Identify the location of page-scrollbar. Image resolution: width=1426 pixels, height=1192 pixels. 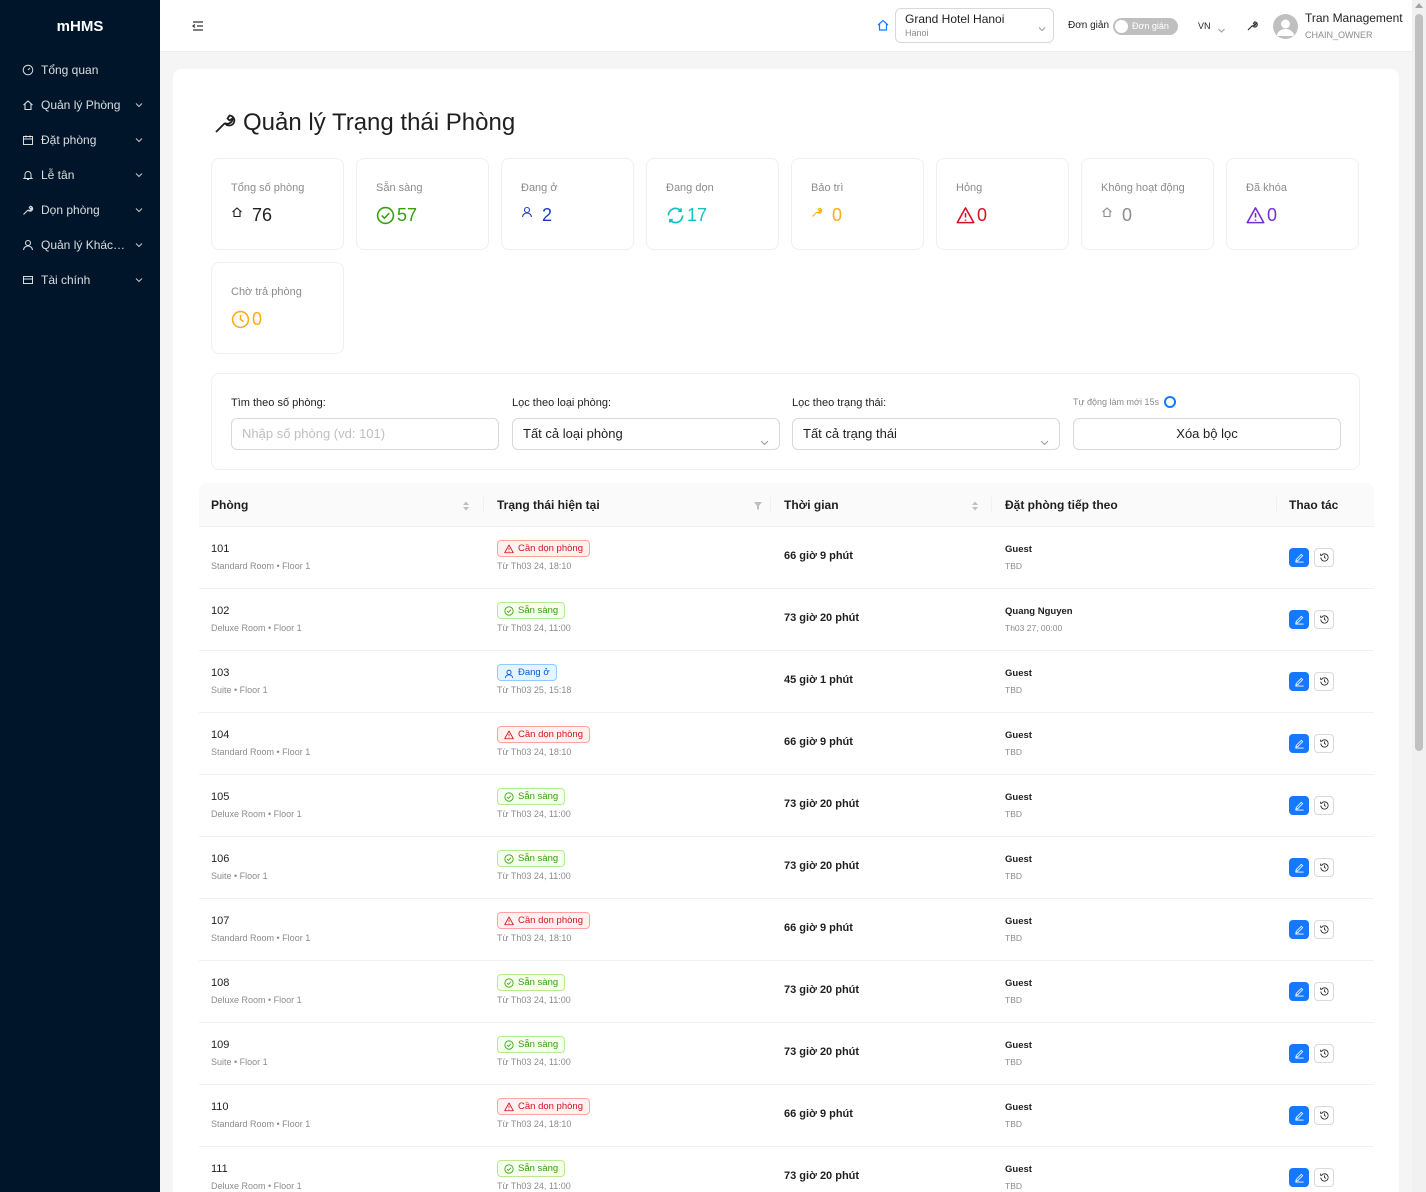
(1419, 596).